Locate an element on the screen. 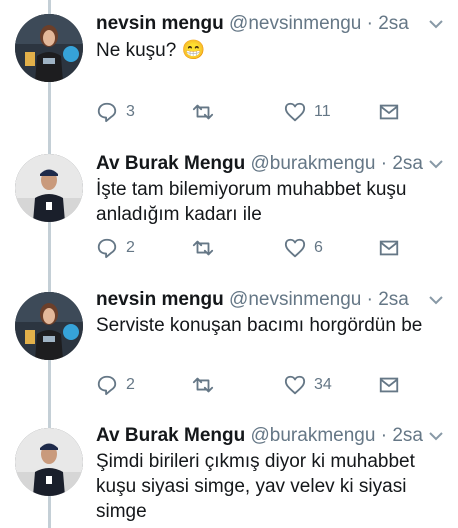  like-button: 6 is located at coordinates (303, 248).